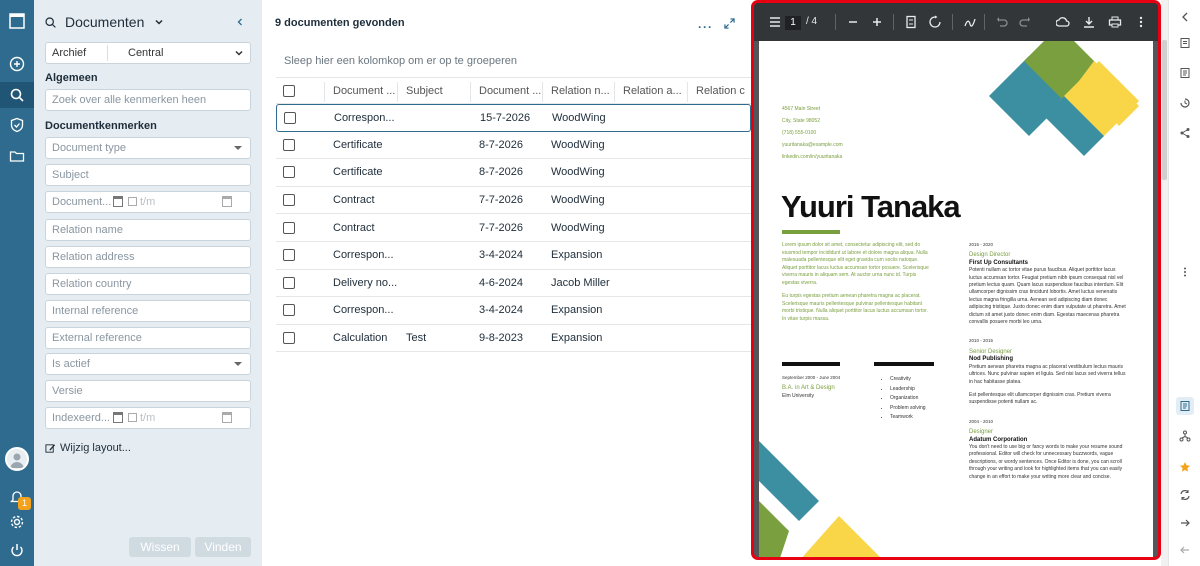  I want to click on version-field: Versie, so click(148, 391).